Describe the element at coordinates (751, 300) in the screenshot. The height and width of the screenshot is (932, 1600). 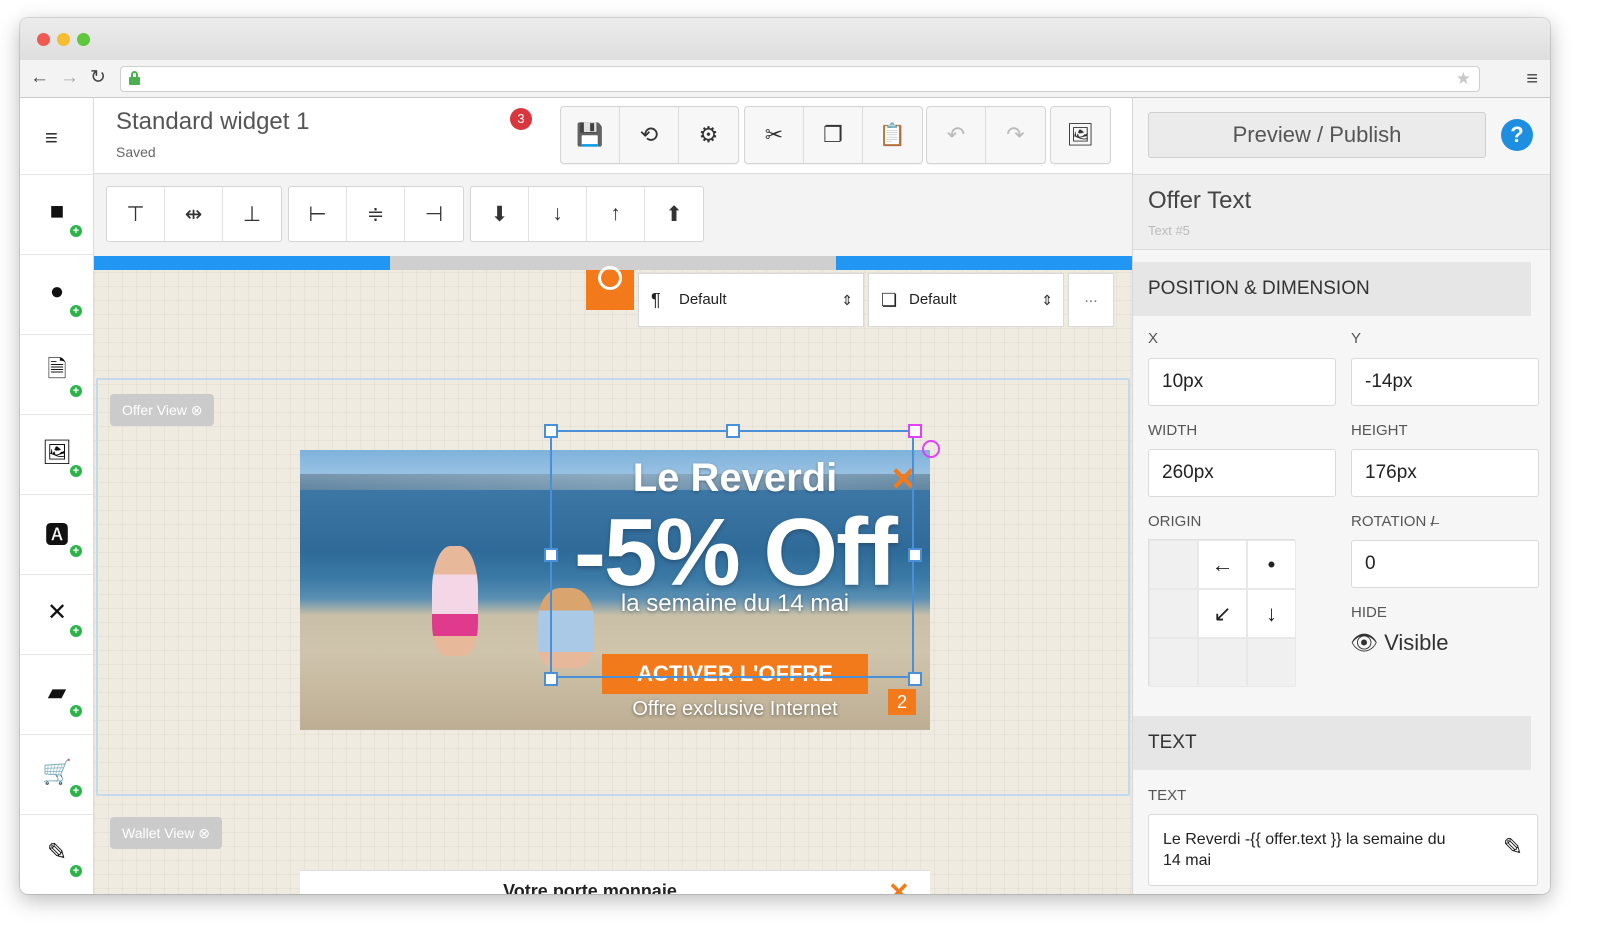
I see `paragraph-style-select: ¶ Default ⇕` at that location.